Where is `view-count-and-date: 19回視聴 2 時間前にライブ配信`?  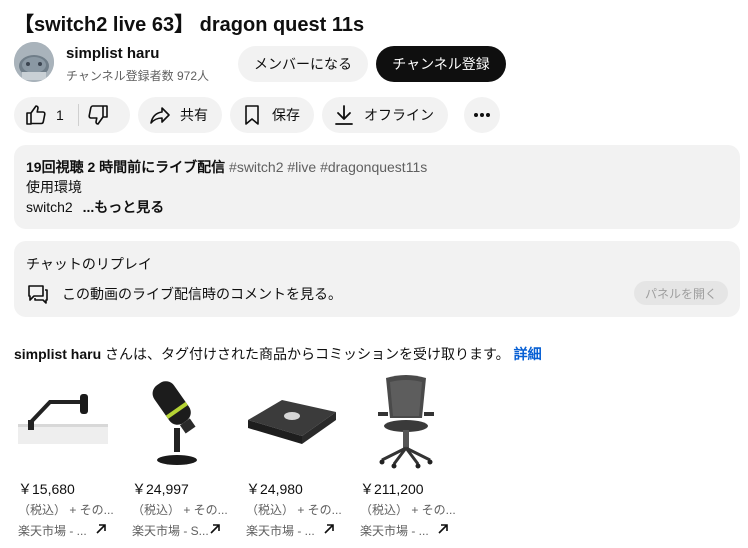
view-count-and-date: 19回視聴 2 時間前にライブ配信 is located at coordinates (126, 167).